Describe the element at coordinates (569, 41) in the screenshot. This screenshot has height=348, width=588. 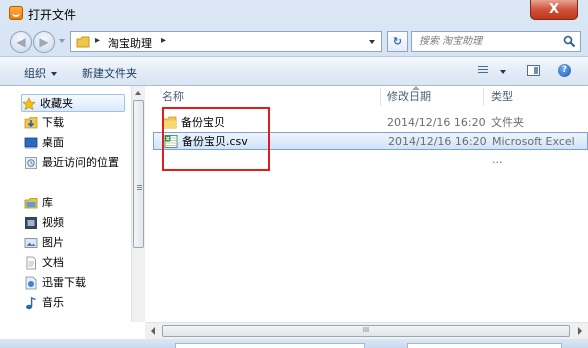
I see `search-icon` at that location.